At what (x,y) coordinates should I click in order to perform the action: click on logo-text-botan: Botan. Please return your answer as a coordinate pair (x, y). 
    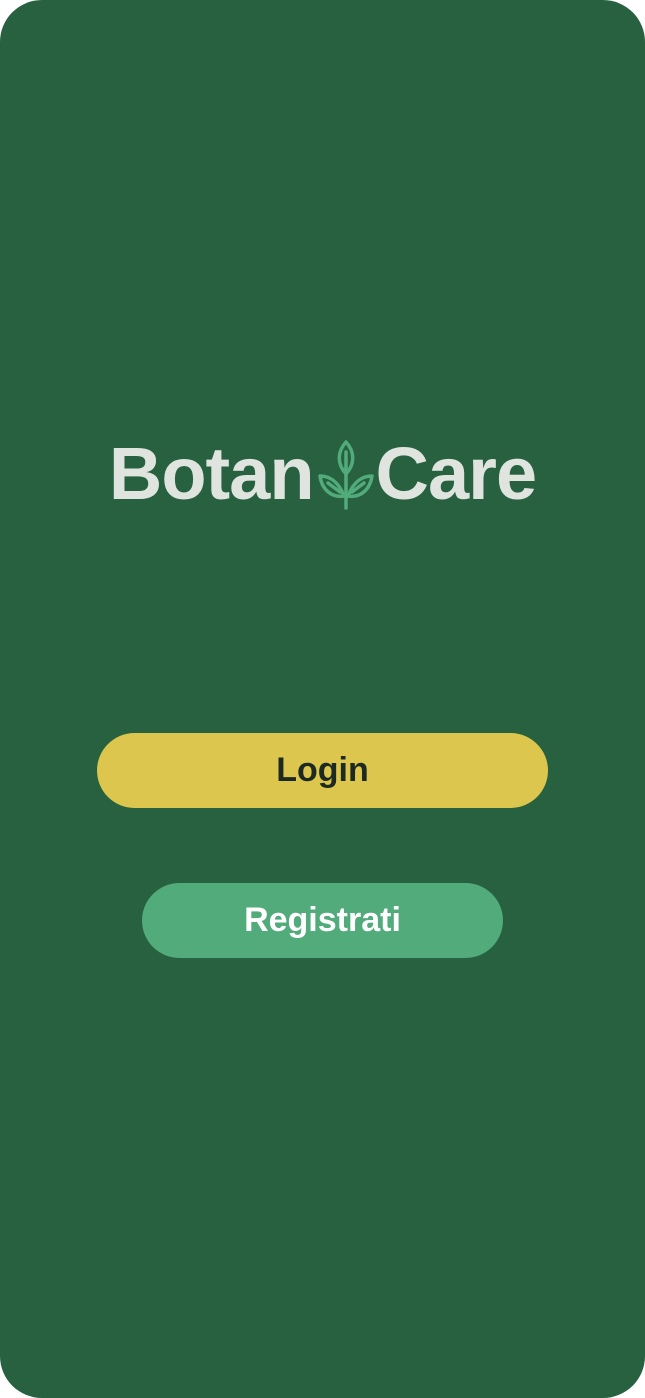
    Looking at the image, I should click on (211, 473).